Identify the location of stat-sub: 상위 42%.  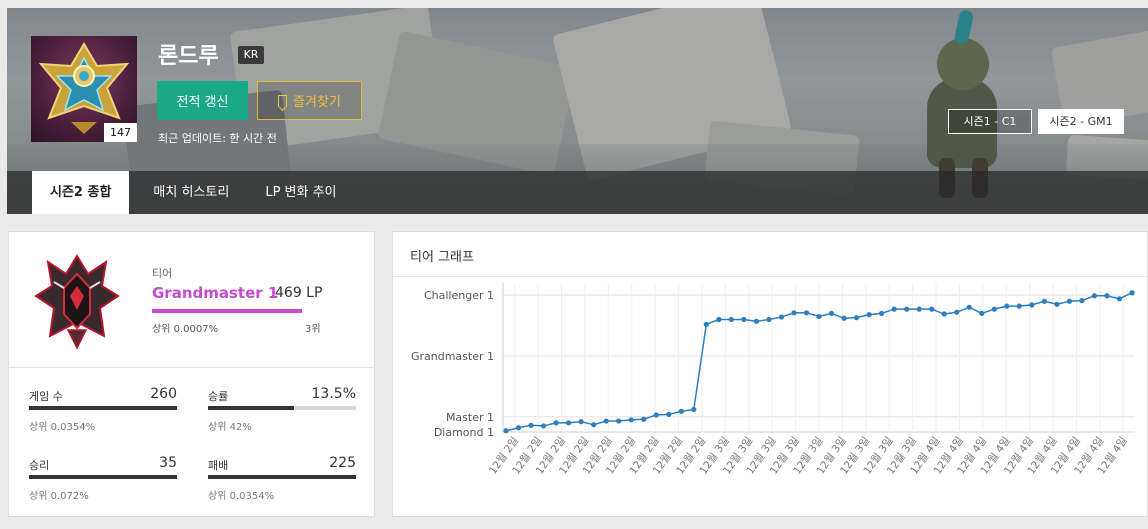
(230, 427).